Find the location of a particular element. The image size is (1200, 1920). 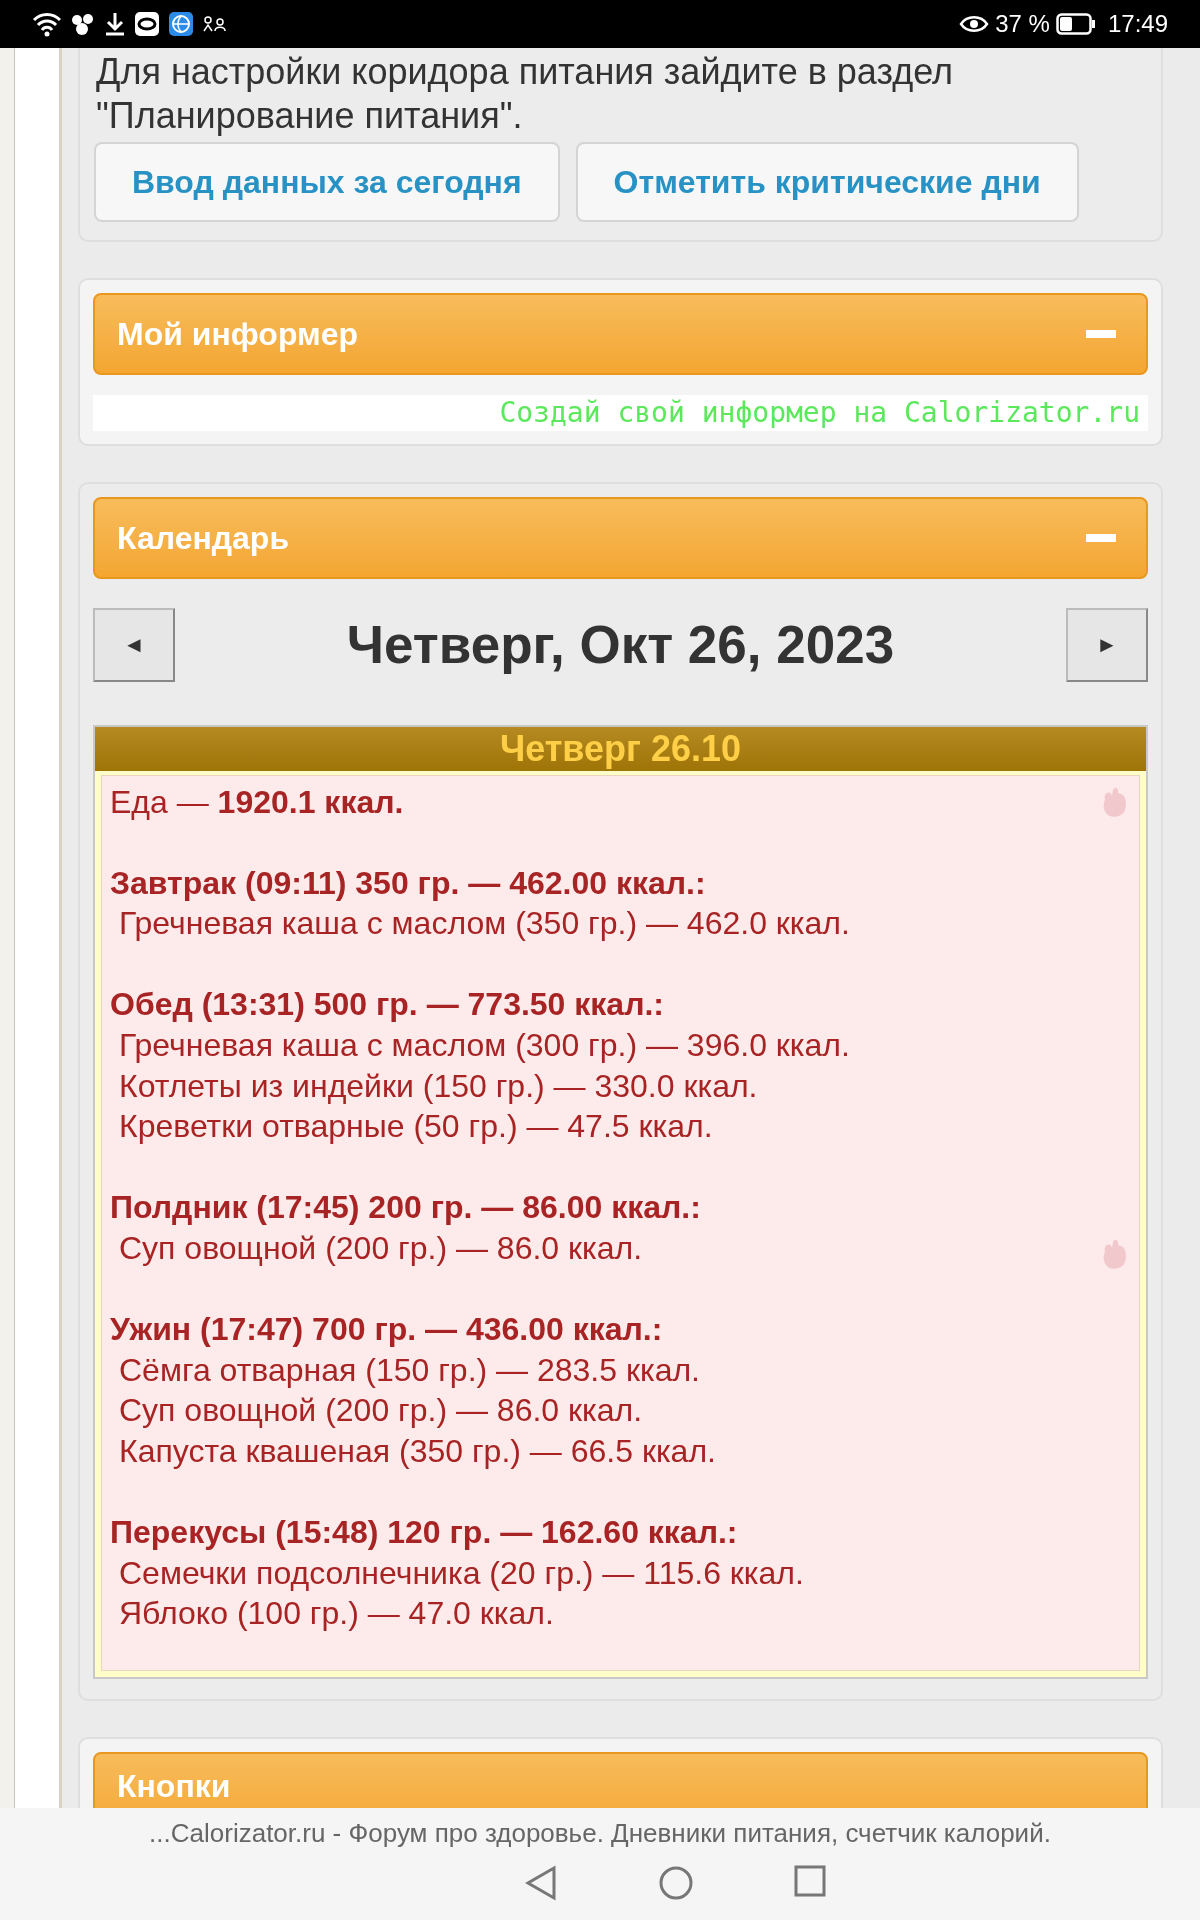

info-text: Для настройки коридора питания зайдите в раздел "Планирование питания". is located at coordinates (525, 94).